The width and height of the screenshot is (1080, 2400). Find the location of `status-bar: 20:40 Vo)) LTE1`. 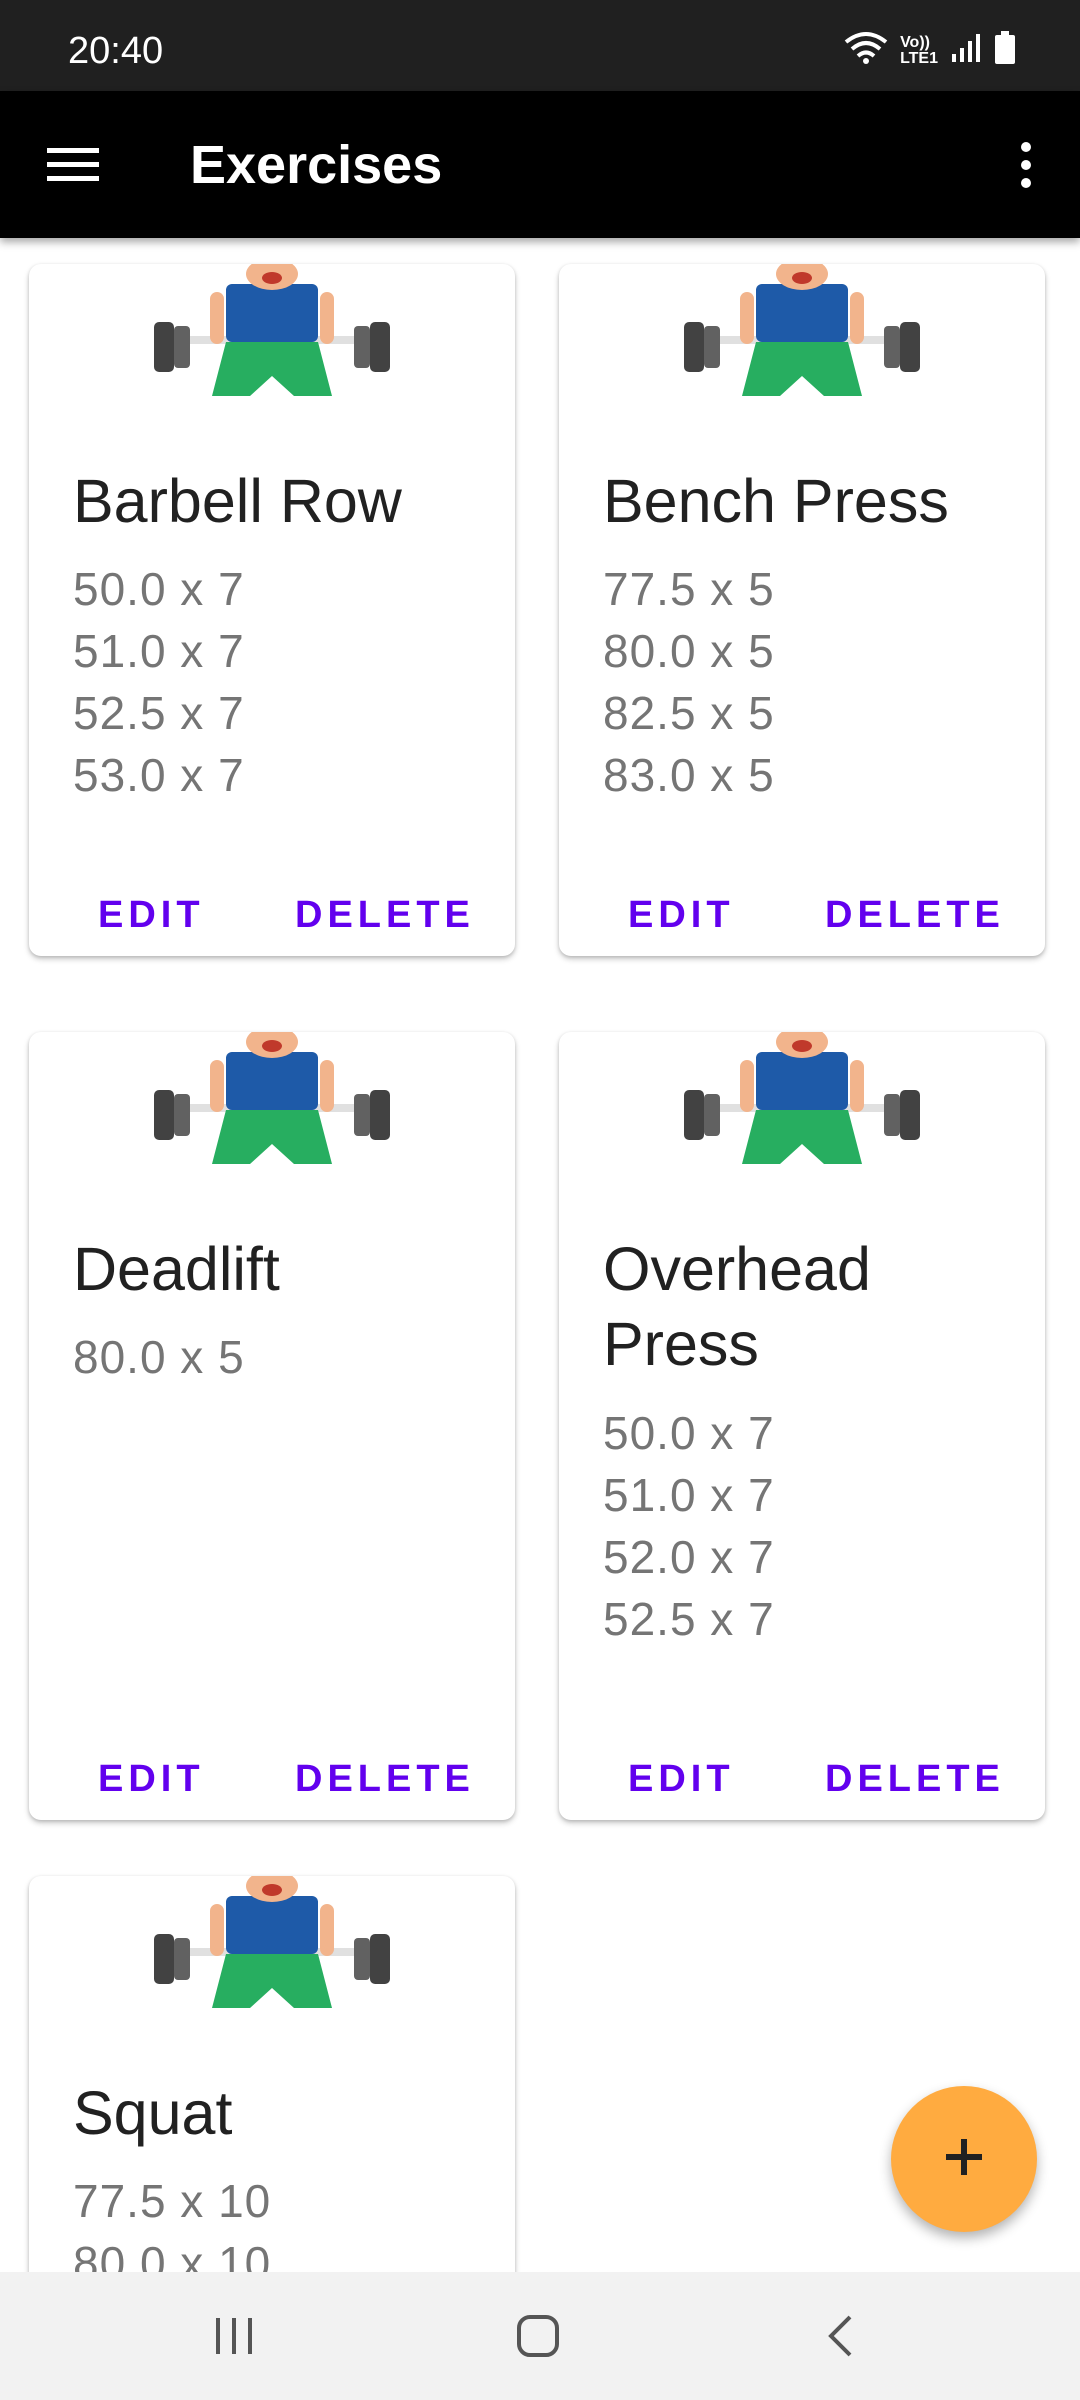

status-bar: 20:40 Vo)) LTE1 is located at coordinates (540, 45).